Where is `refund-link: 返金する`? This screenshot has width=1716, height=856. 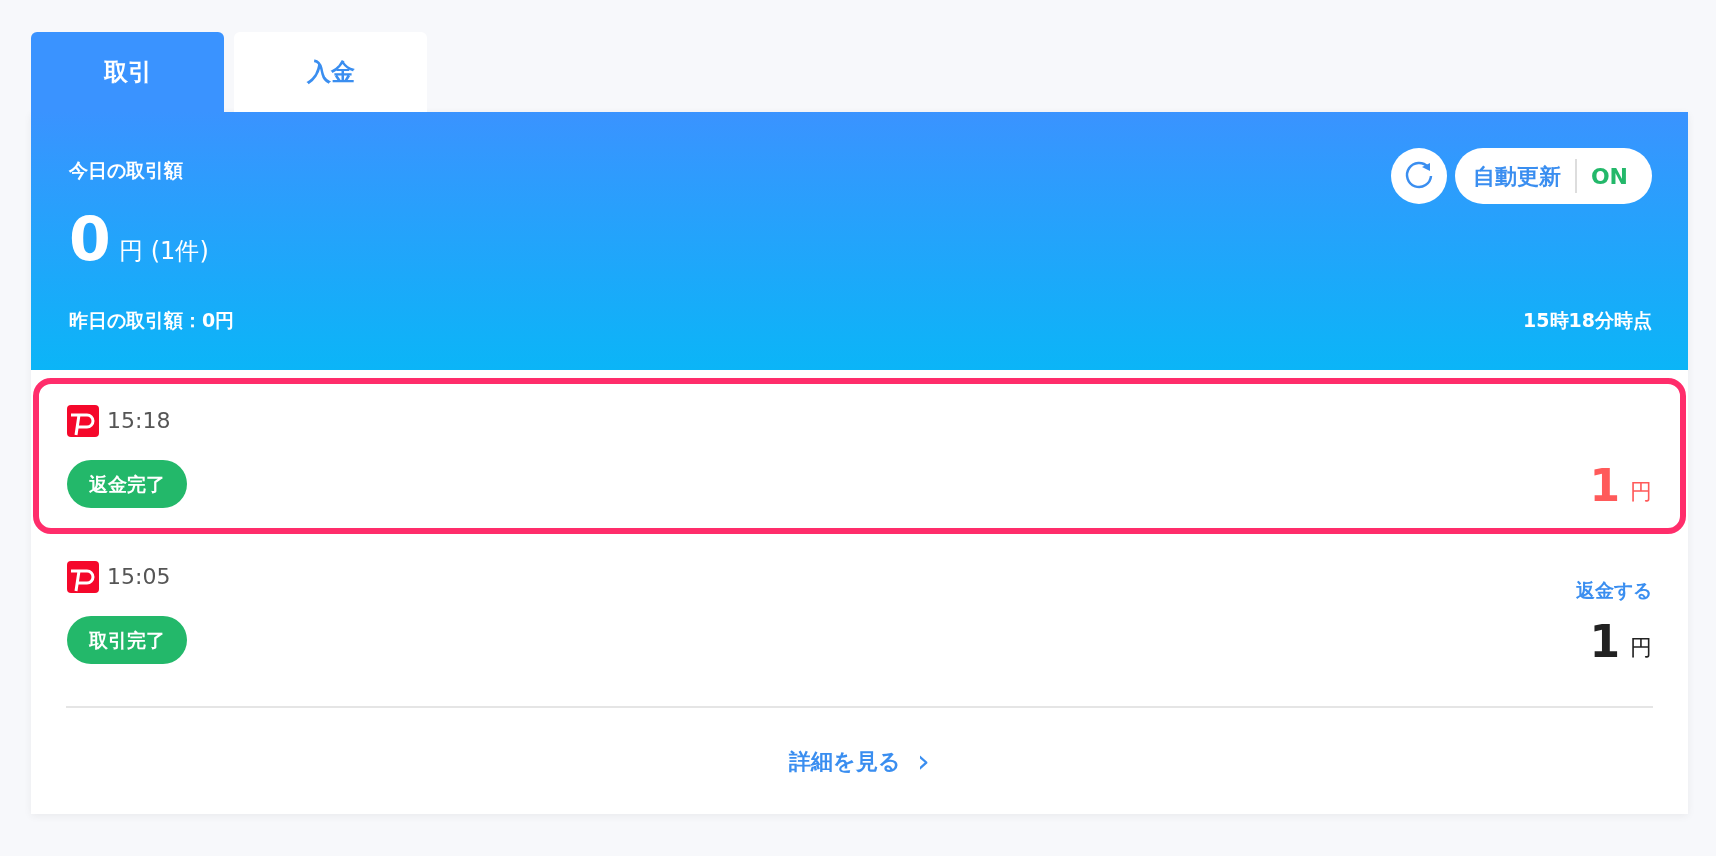 refund-link: 返金する is located at coordinates (1614, 589).